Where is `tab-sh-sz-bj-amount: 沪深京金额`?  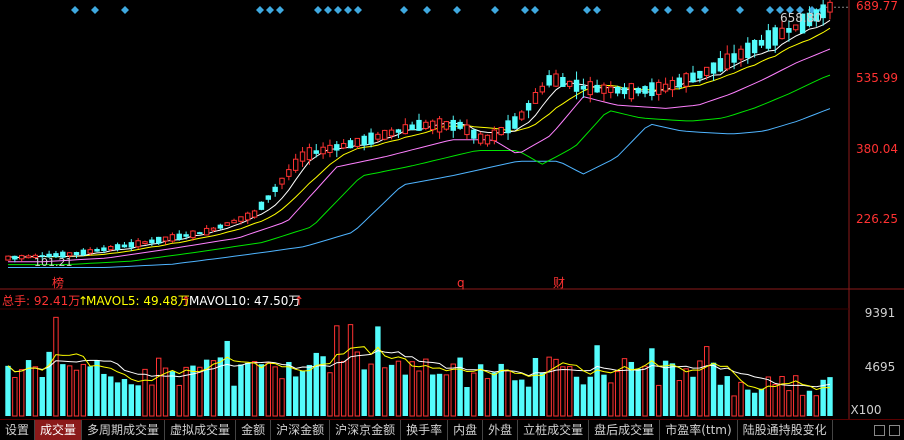 tab-sh-sz-bj-amount: 沪深京金额 is located at coordinates (366, 430).